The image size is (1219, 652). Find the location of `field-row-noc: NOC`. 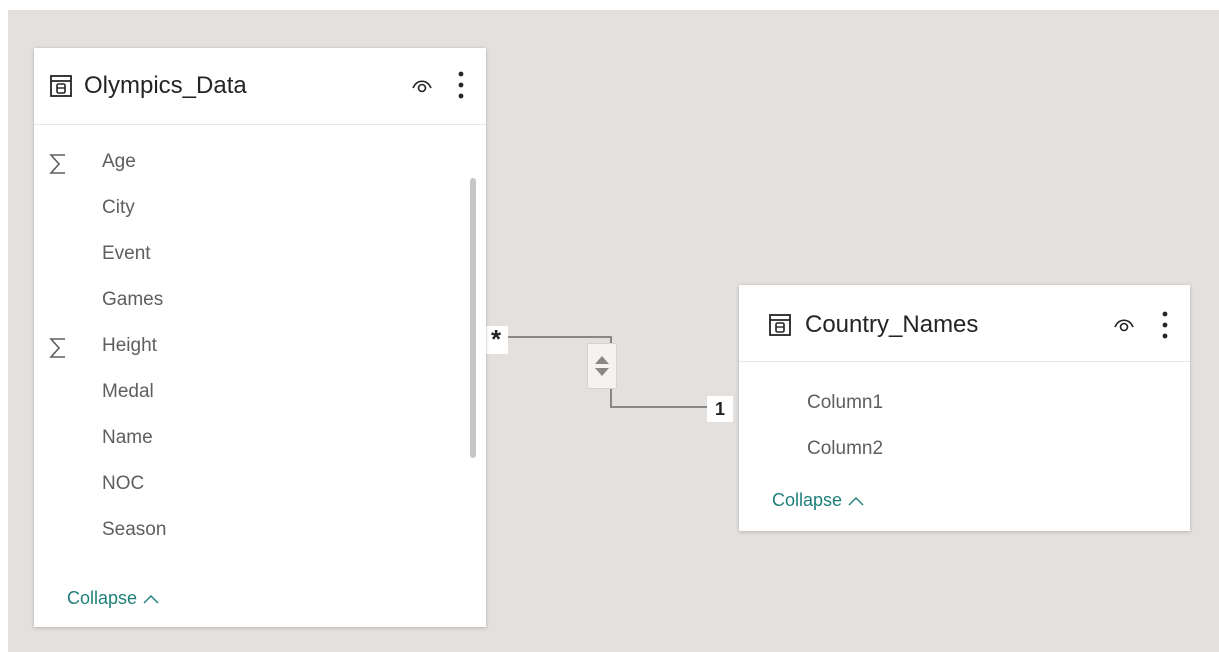

field-row-noc: NOC is located at coordinates (260, 488).